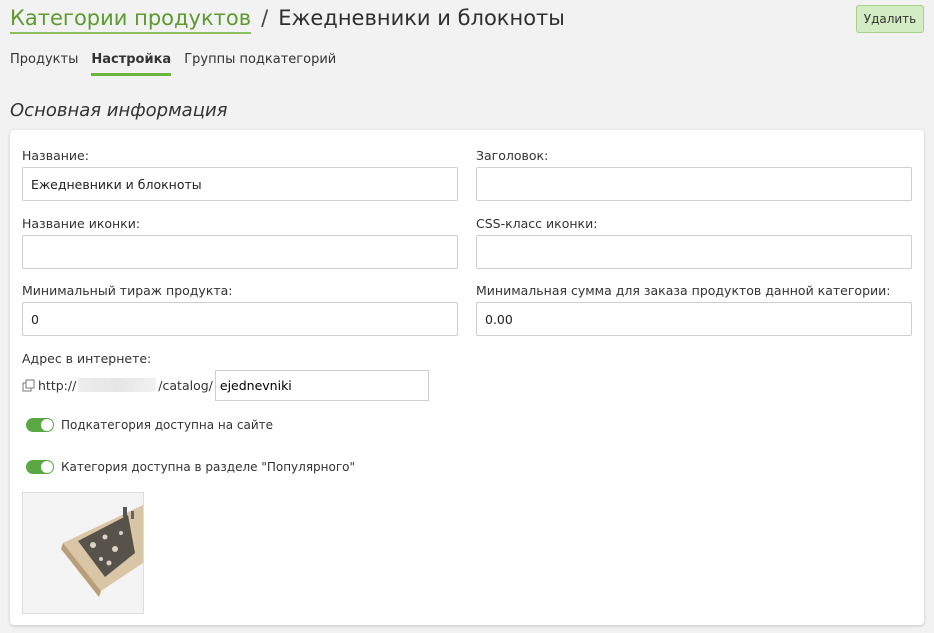  I want to click on toggle-row-subcategory-visible: Подкатегория доступна на сайте, so click(149, 425).